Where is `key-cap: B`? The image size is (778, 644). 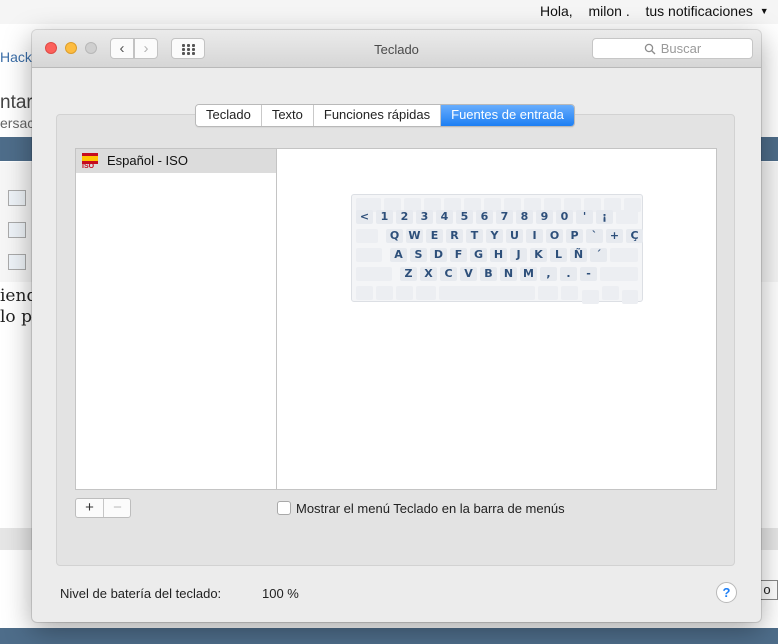 key-cap: B is located at coordinates (488, 274).